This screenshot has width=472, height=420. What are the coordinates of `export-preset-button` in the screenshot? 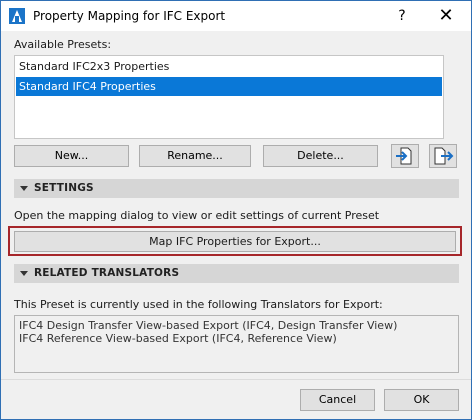 It's located at (443, 156).